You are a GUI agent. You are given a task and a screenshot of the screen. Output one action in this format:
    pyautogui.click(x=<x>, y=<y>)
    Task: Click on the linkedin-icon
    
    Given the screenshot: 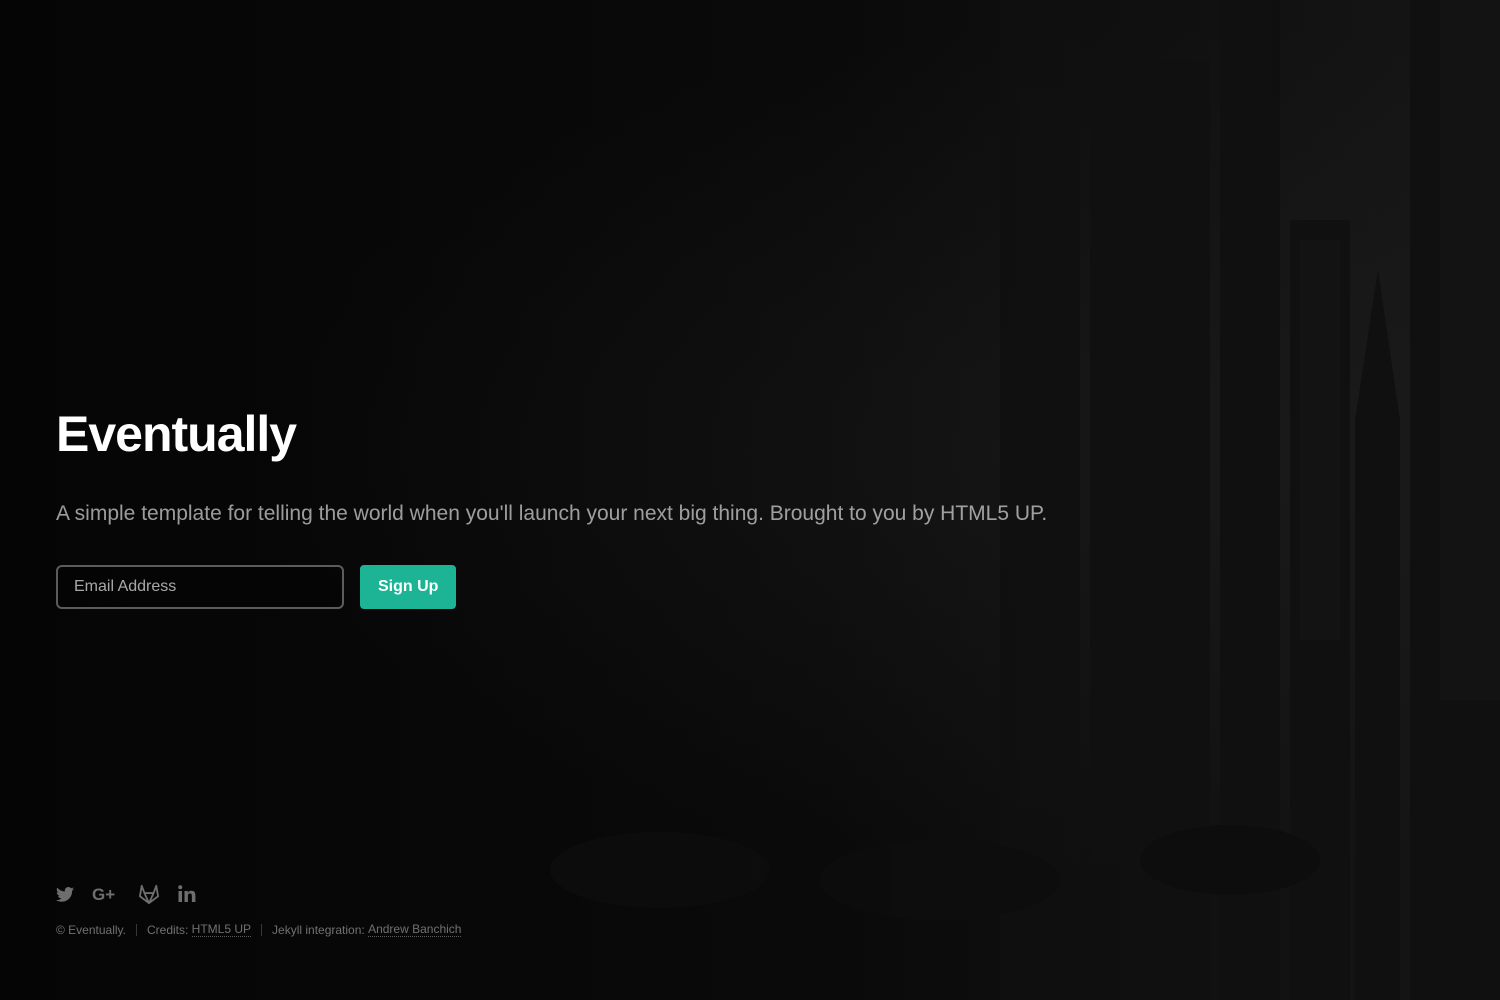 What is the action you would take?
    pyautogui.click(x=187, y=894)
    